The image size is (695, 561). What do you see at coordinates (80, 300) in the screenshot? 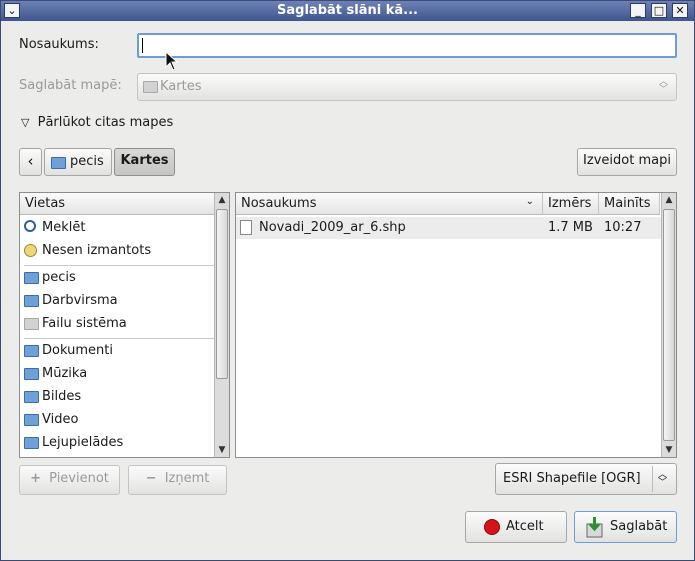
I see `places-item-label: Darbvirsma` at bounding box center [80, 300].